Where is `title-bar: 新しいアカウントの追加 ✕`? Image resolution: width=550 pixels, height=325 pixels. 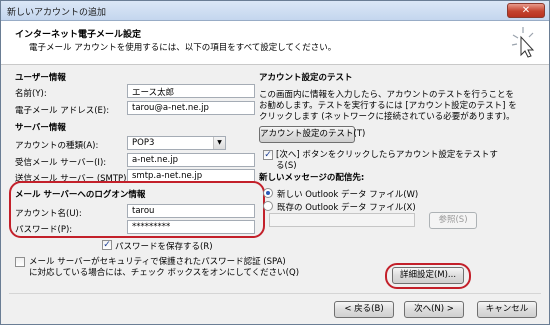 title-bar: 新しいアカウントの追加 ✕ is located at coordinates (275, 11).